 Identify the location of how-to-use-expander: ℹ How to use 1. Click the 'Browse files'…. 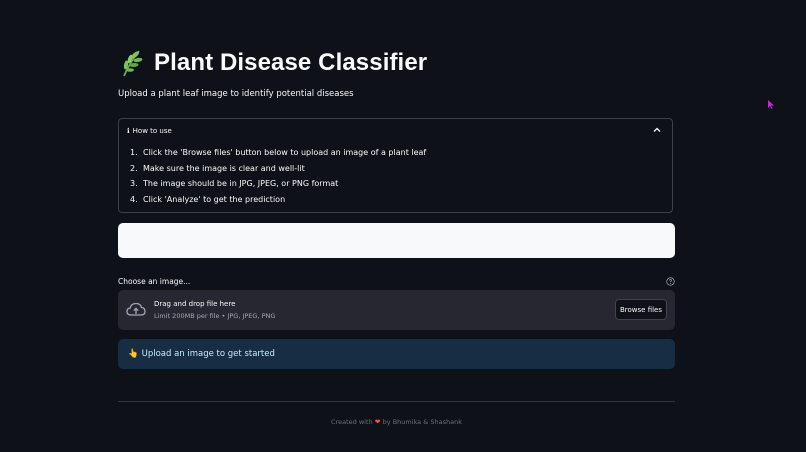
(395, 165).